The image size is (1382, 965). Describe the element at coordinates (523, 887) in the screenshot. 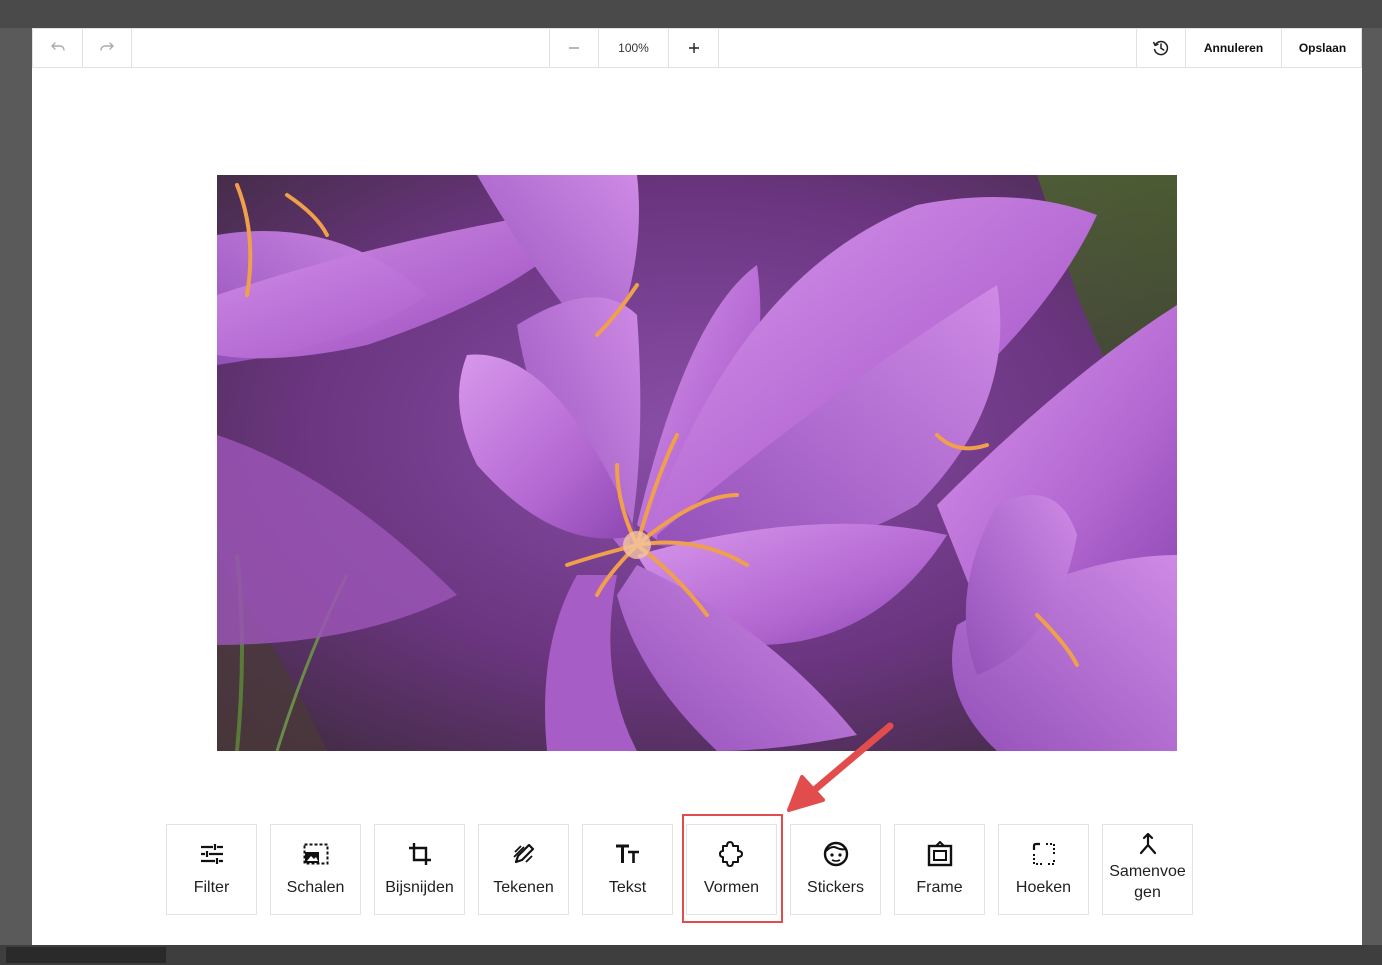

I see `tool-label: Tekenen` at that location.